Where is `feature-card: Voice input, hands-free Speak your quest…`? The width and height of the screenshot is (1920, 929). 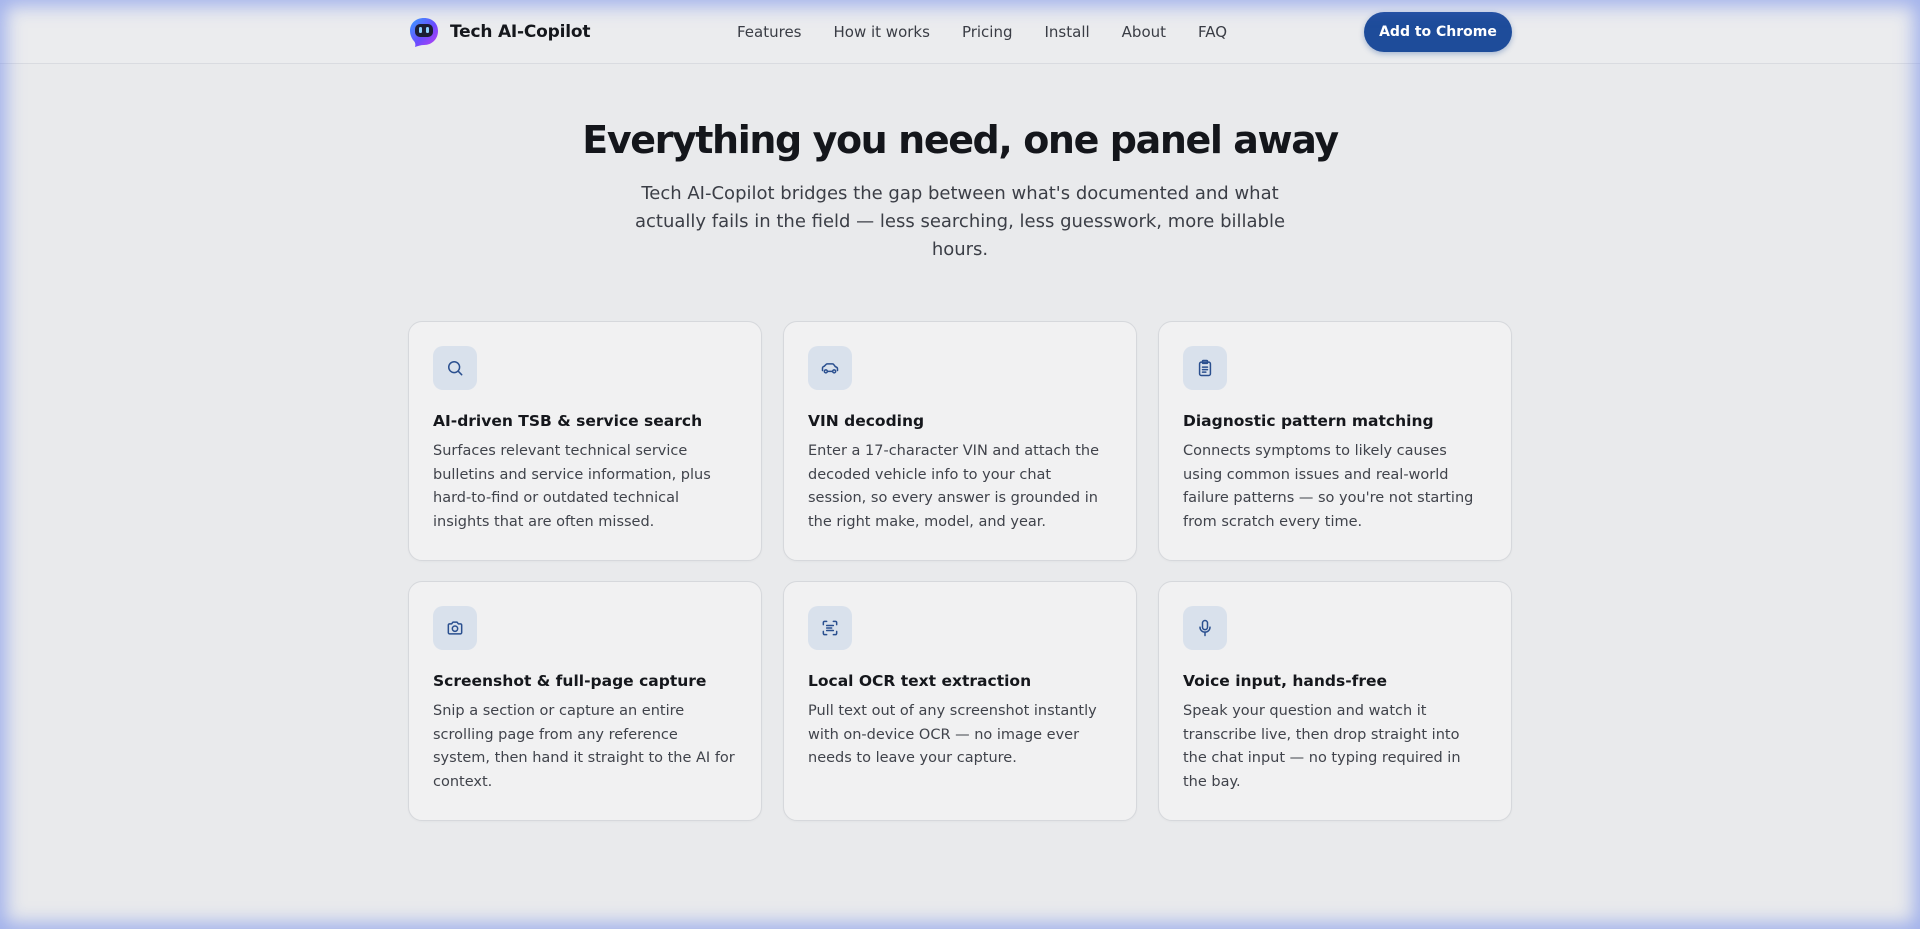
feature-card: Voice input, hands-free Speak your quest… is located at coordinates (1335, 701).